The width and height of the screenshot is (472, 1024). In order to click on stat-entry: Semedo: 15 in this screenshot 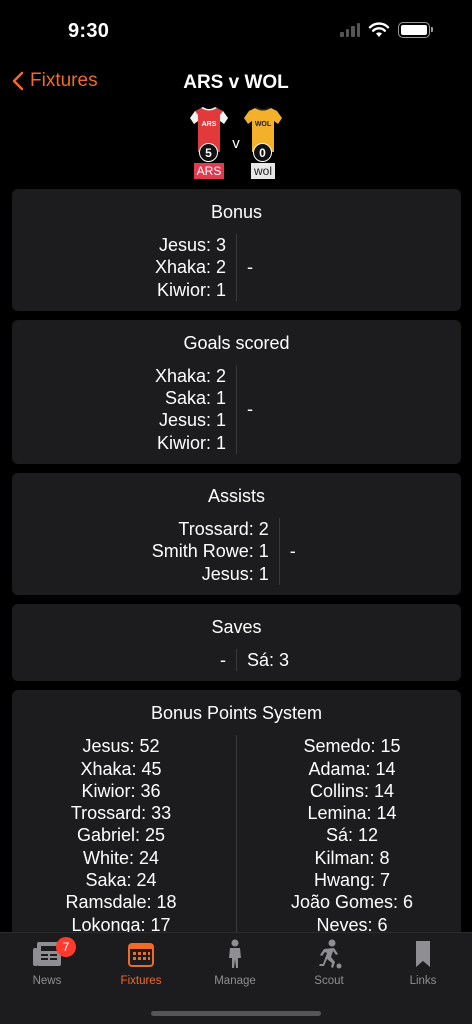, I will do `click(352, 746)`.